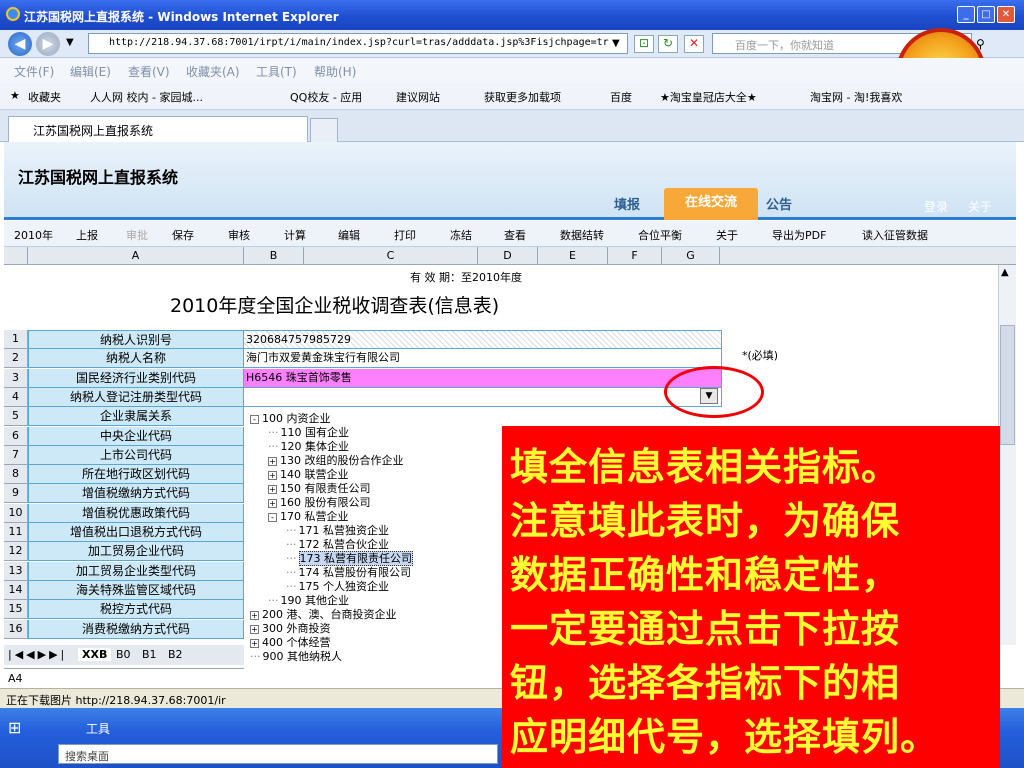 The width and height of the screenshot is (1024, 768). Describe the element at coordinates (725, 737) in the screenshot. I see `callout-line: 应明细代号，选择填列。` at that location.